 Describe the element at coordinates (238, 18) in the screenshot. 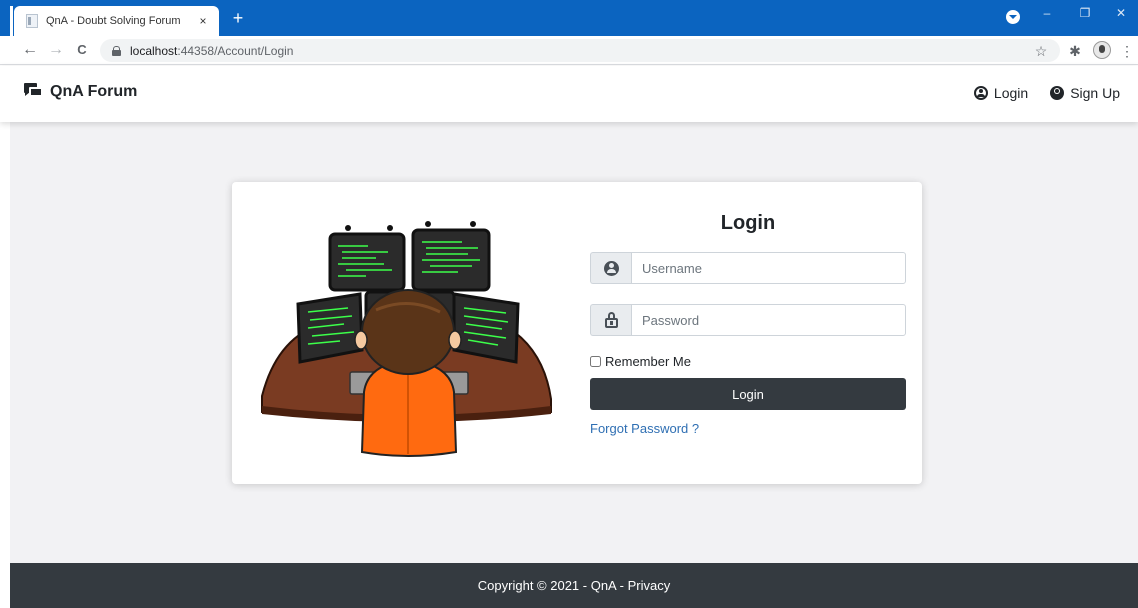

I see `new-tab-button: +` at that location.